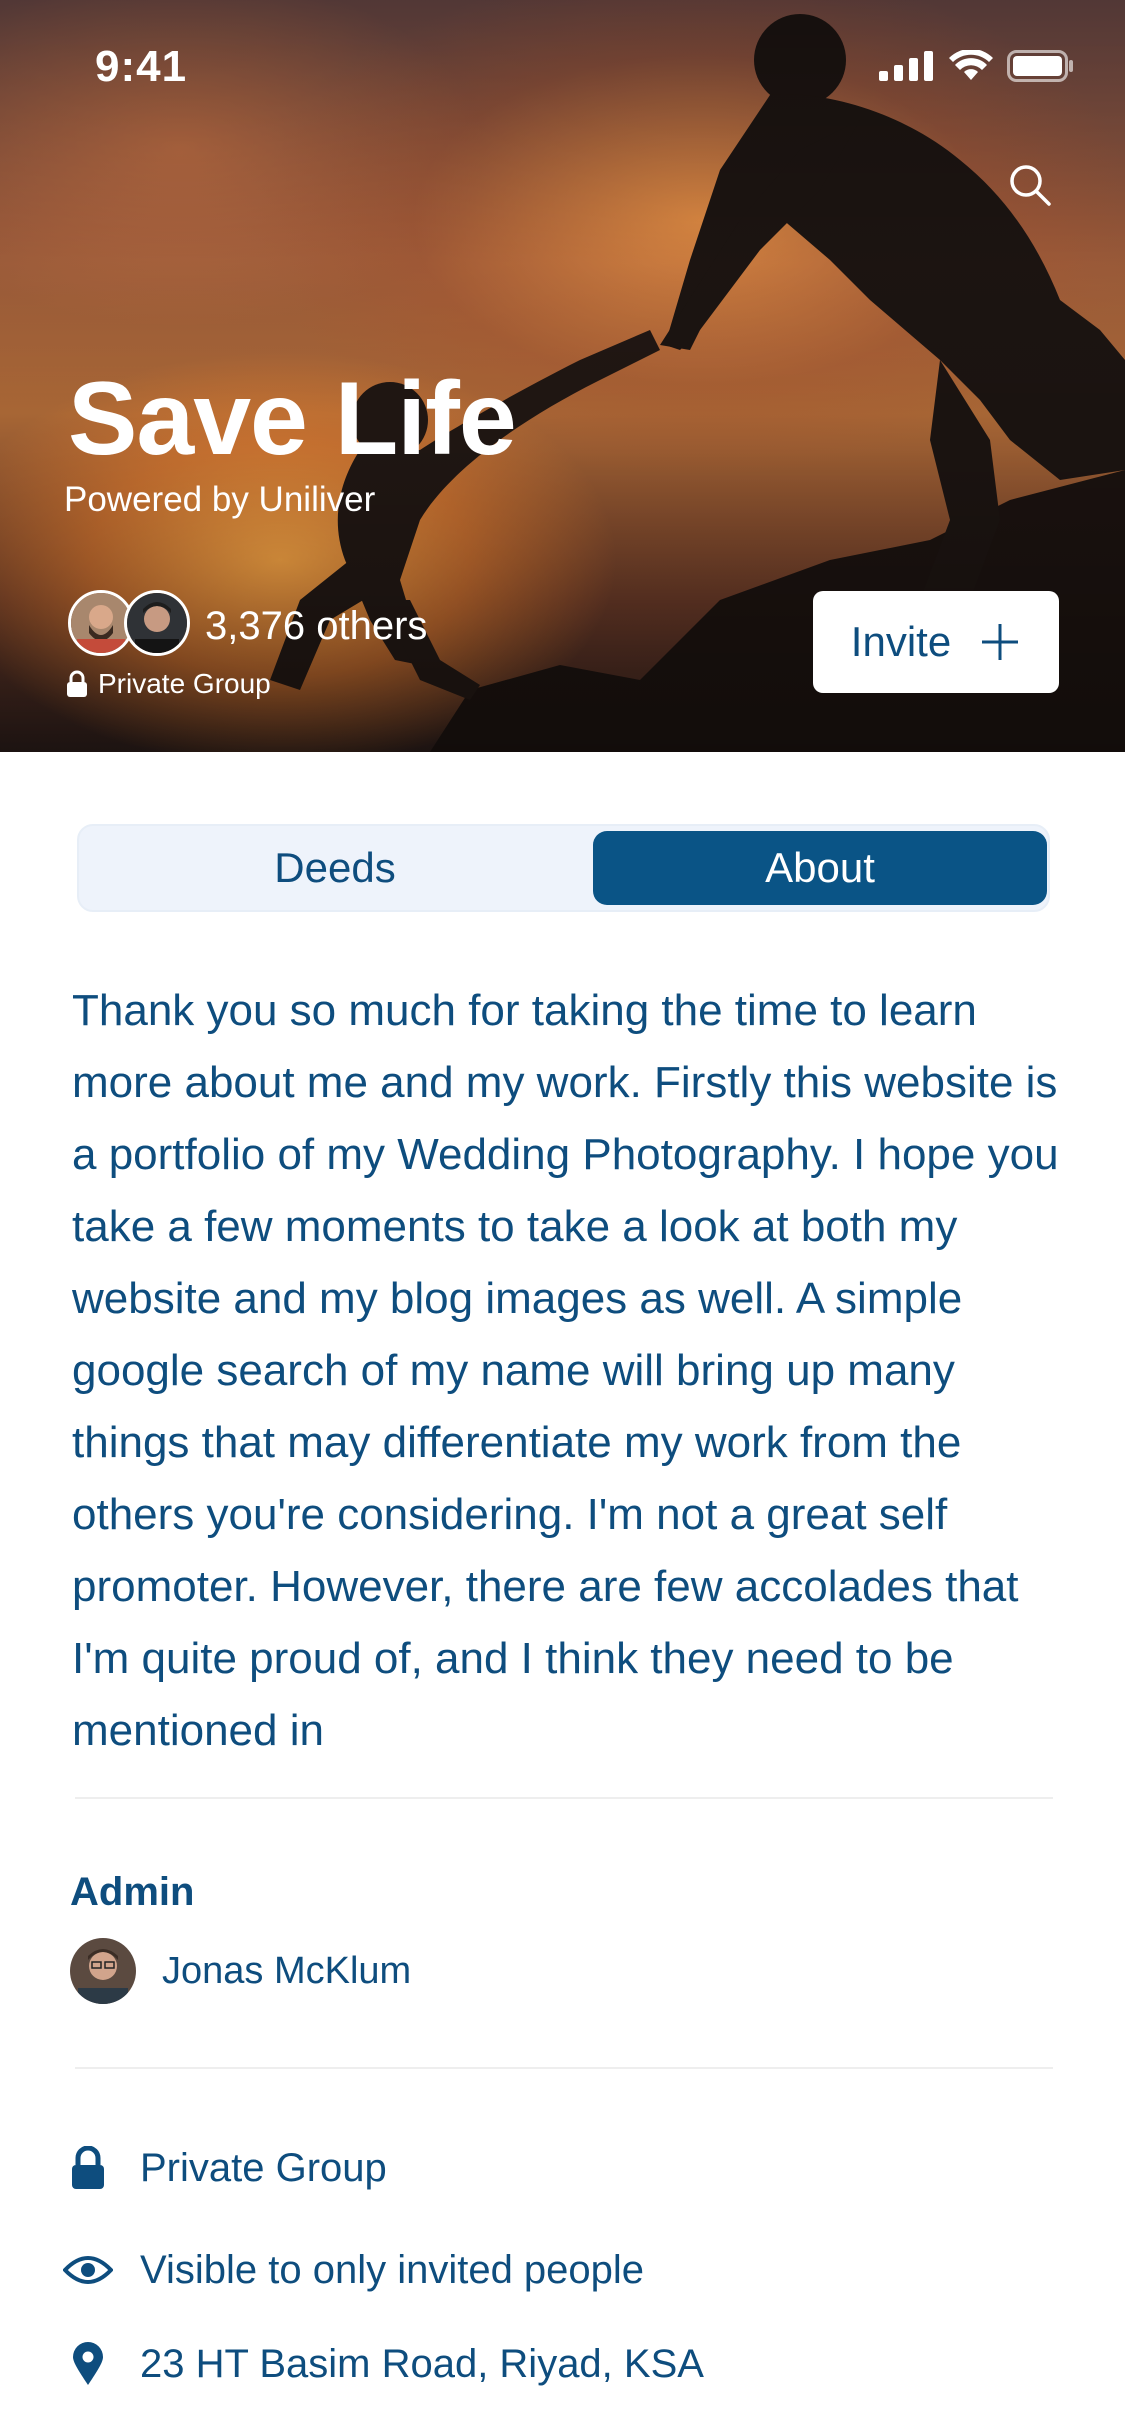 The height and width of the screenshot is (2436, 1125). What do you see at coordinates (103, 1971) in the screenshot?
I see `admin-avatar` at bounding box center [103, 1971].